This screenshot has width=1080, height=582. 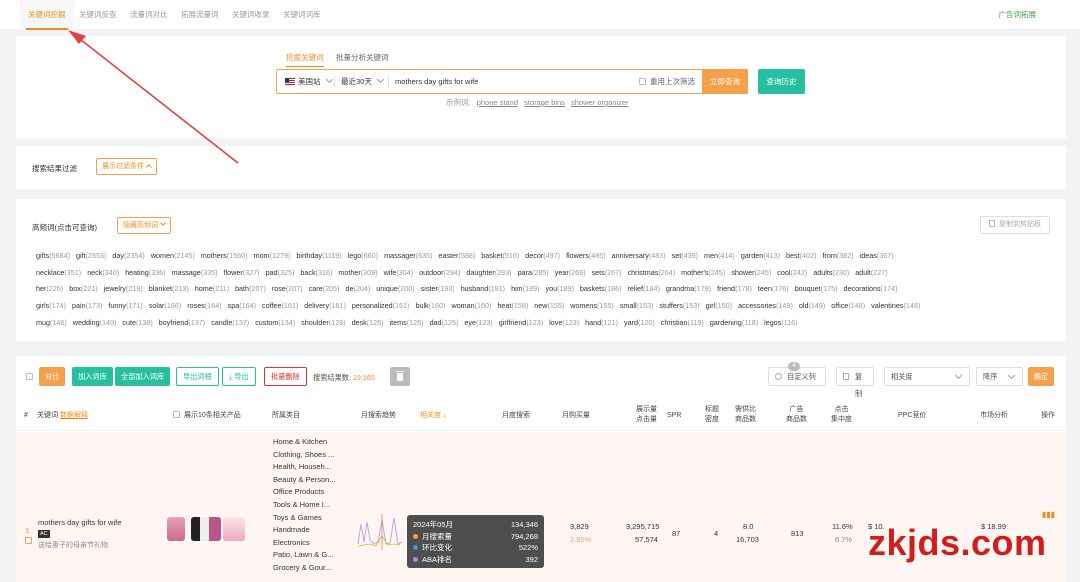 What do you see at coordinates (1015, 225) in the screenshot?
I see `copy-to-clipboard-button: 复制到剪贴板` at bounding box center [1015, 225].